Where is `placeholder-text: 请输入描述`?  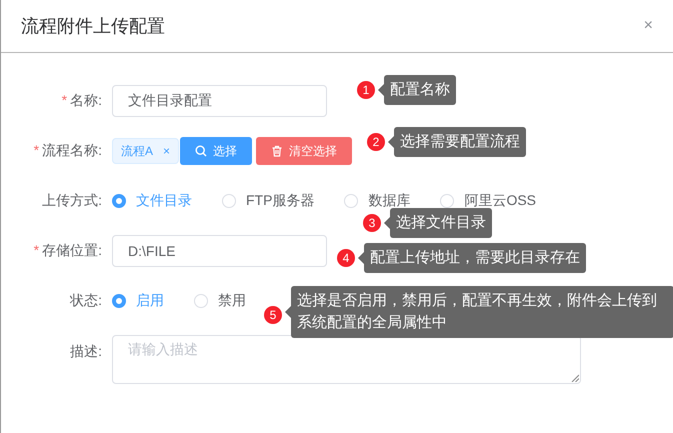
placeholder-text: 请输入描述 is located at coordinates (163, 349).